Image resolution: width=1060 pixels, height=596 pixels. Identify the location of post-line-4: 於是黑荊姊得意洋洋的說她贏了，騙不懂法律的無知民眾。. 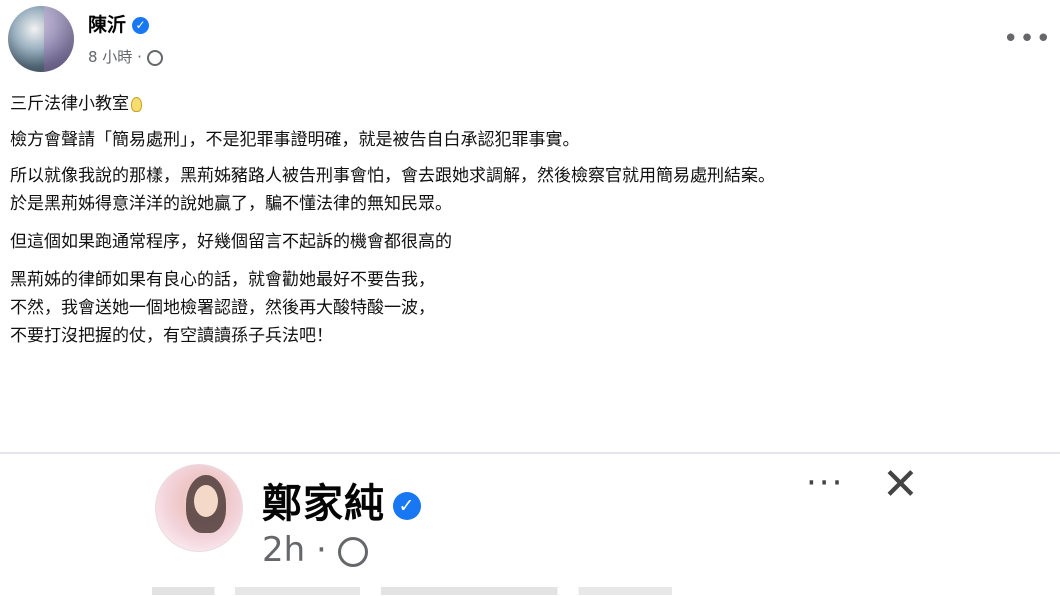
(231, 204).